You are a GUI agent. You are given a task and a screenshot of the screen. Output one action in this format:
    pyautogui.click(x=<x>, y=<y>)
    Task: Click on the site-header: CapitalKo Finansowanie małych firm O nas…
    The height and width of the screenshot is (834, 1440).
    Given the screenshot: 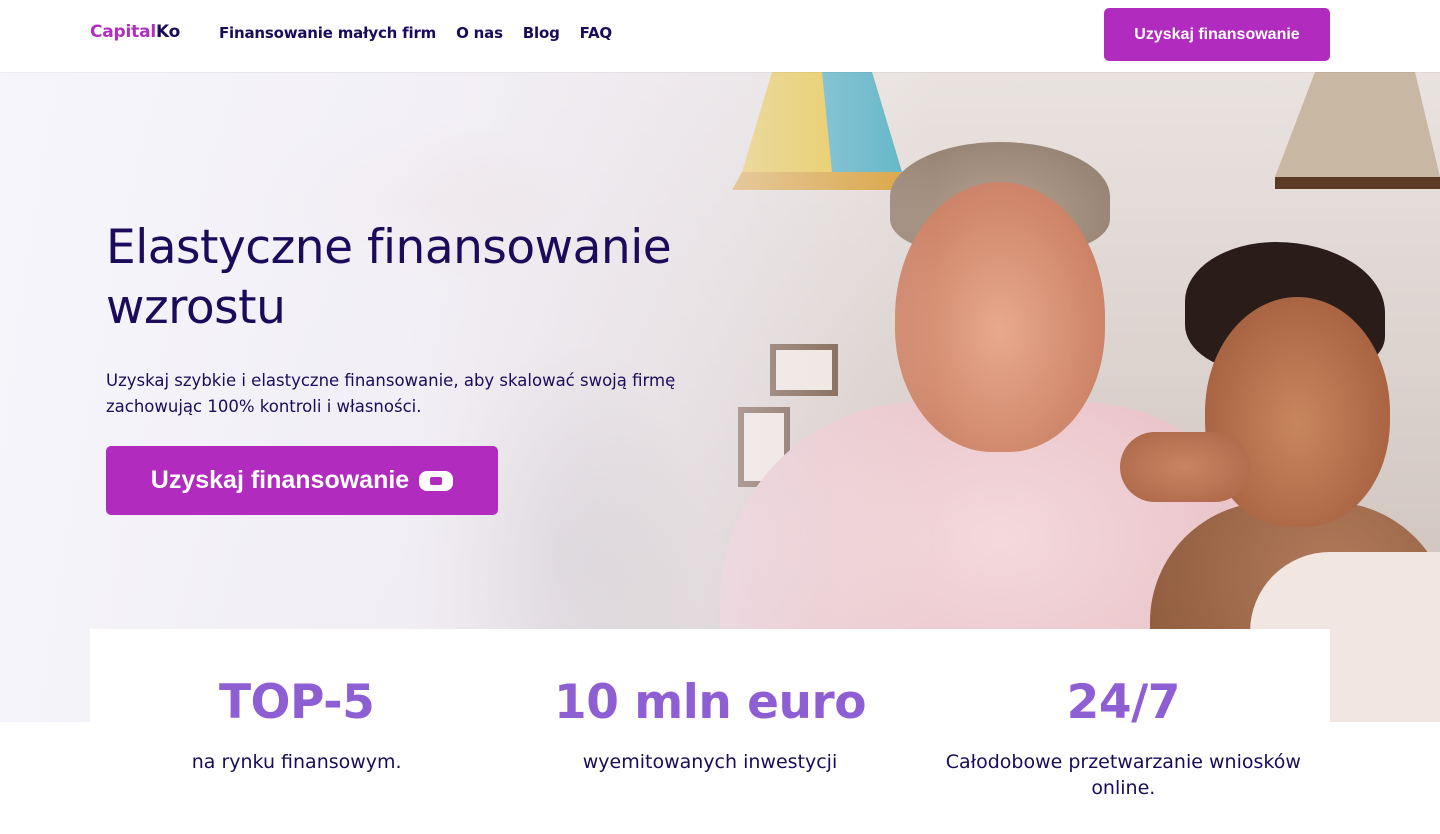 What is the action you would take?
    pyautogui.click(x=720, y=36)
    